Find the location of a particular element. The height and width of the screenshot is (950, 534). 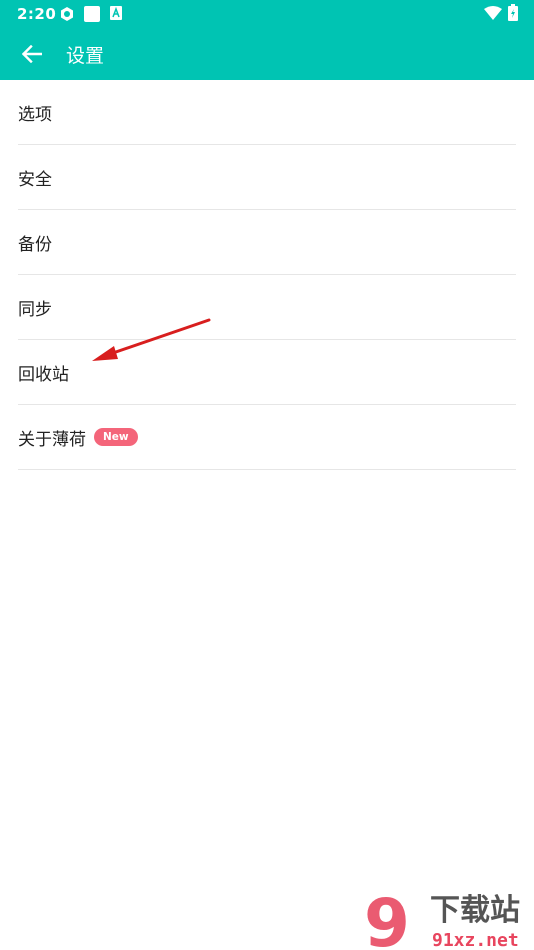

arrow-left-icon is located at coordinates (32, 54).